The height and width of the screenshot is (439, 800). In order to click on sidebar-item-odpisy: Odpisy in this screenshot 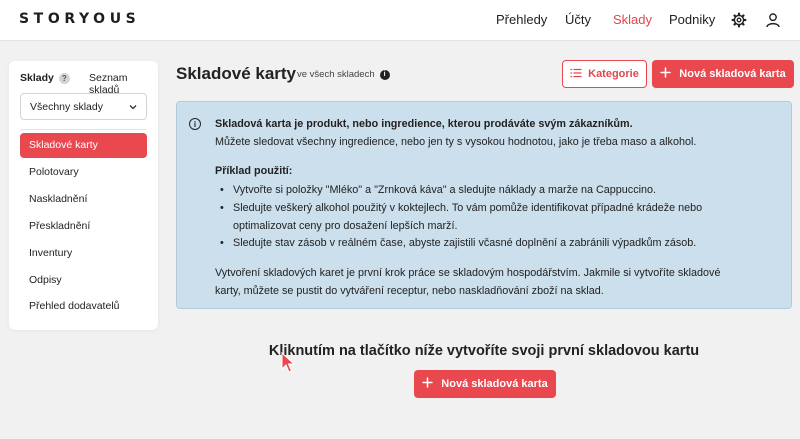, I will do `click(83, 280)`.